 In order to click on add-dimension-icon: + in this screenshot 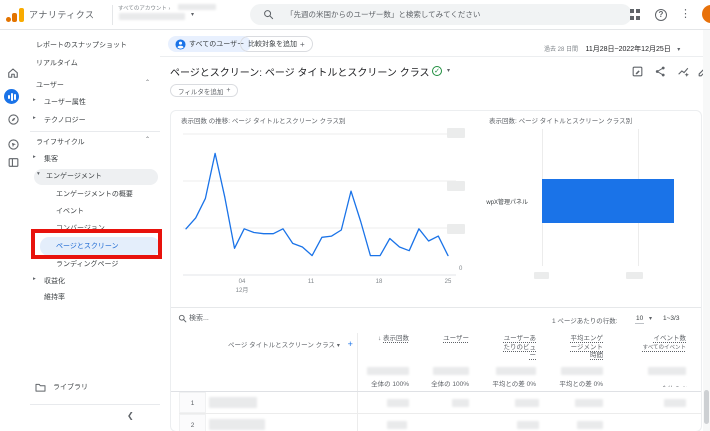, I will do `click(350, 344)`.